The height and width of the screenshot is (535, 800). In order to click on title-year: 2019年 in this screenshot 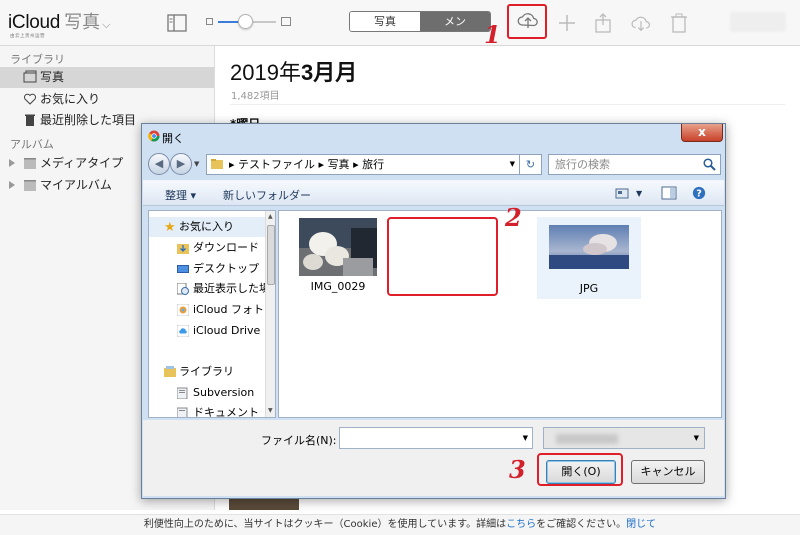, I will do `click(265, 72)`.